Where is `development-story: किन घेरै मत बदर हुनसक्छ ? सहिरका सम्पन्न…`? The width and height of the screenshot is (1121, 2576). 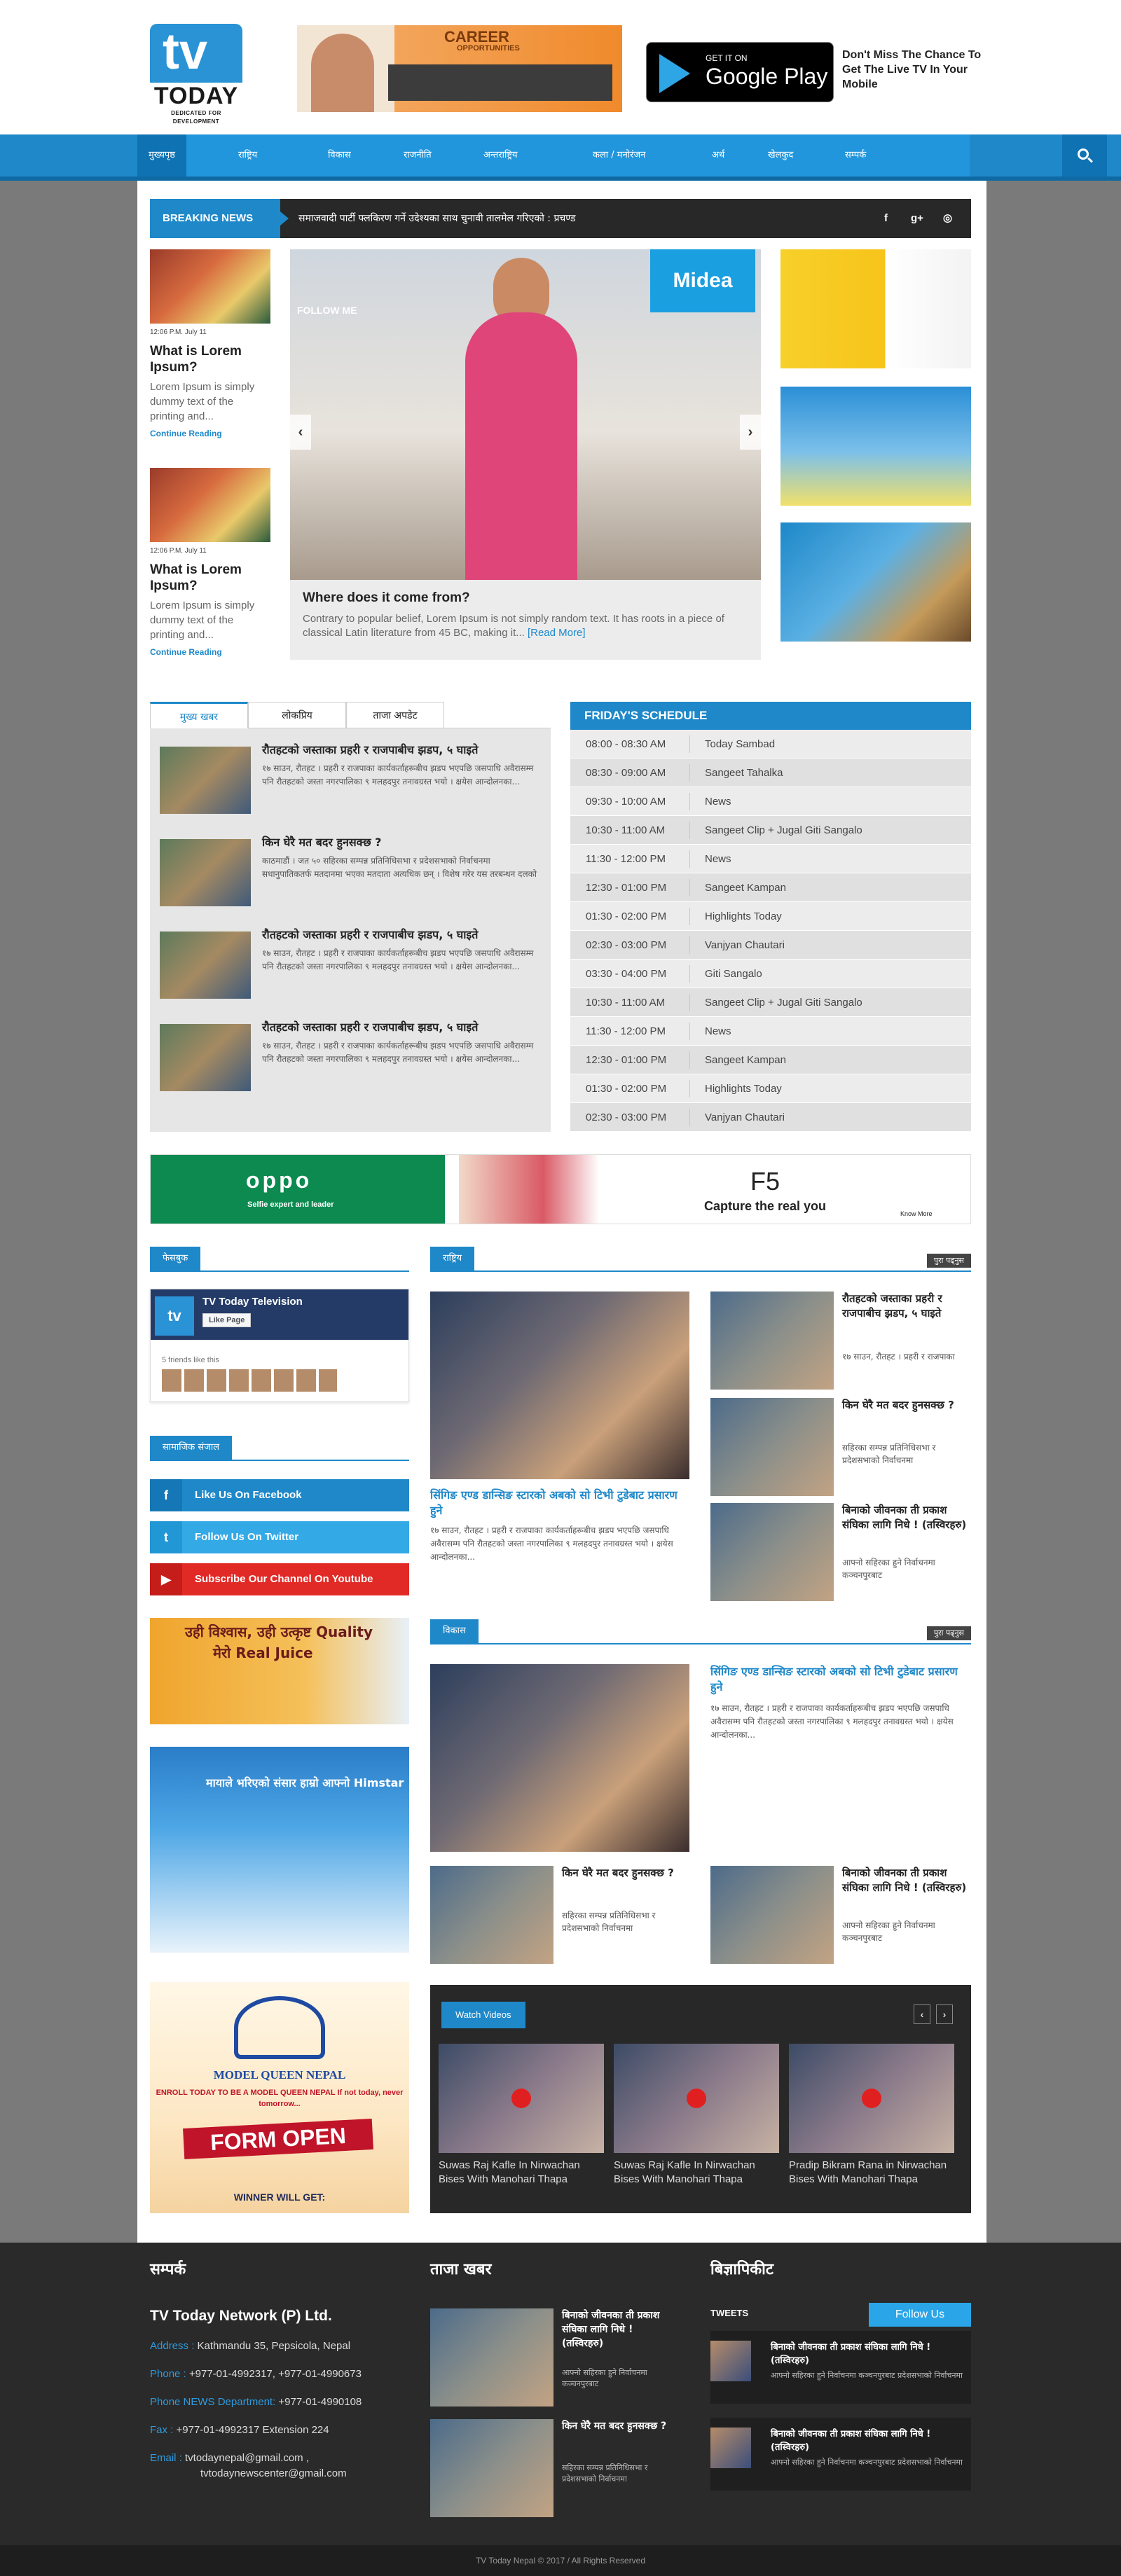 development-story: किन घेरै मत बदर हुनसक्छ ? सहिरका सम्पन्न… is located at coordinates (559, 1915).